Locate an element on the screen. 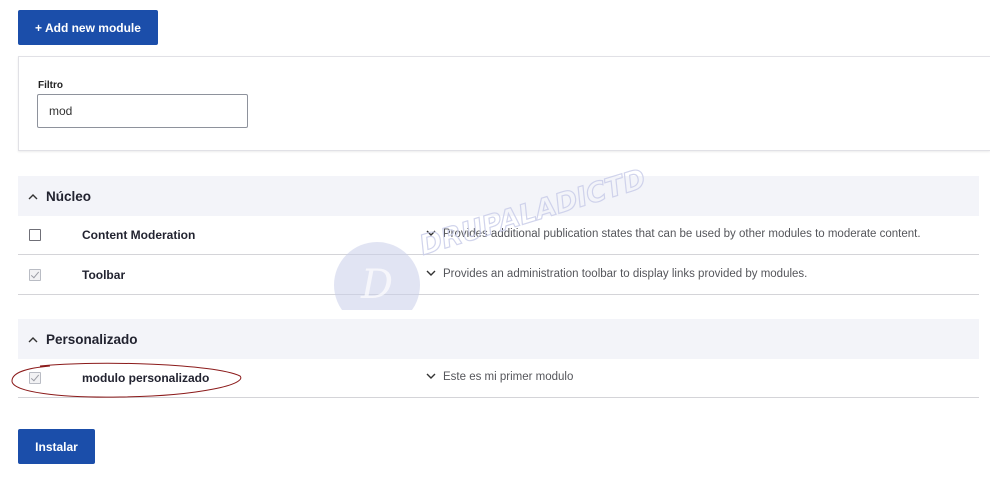  group-title: Personalizado is located at coordinates (92, 339).